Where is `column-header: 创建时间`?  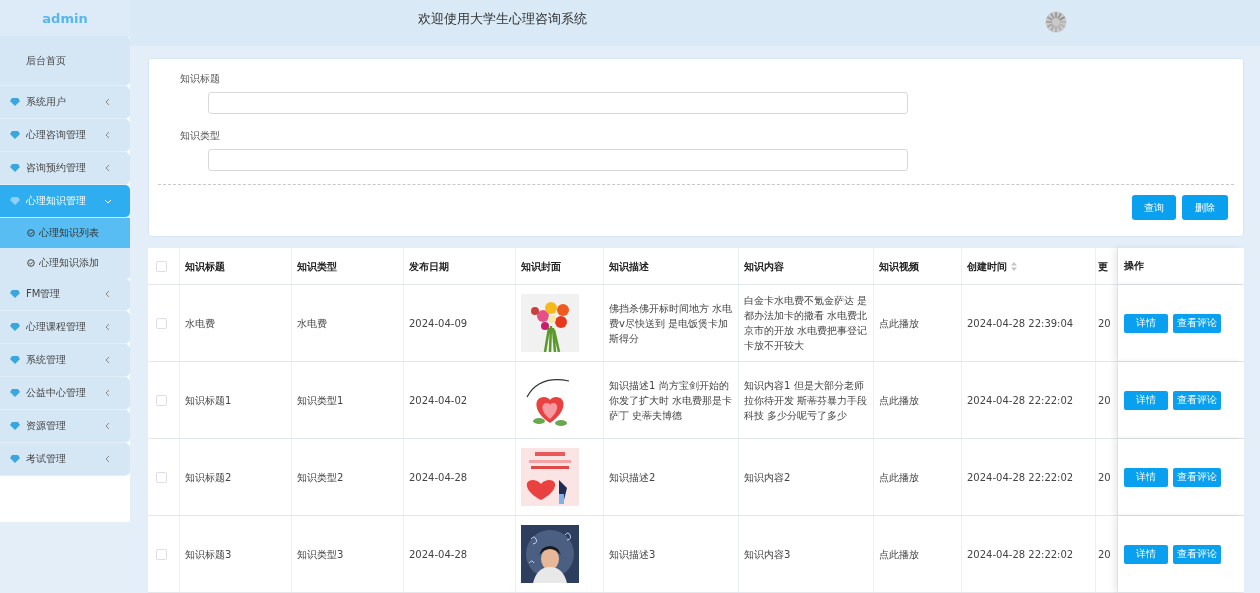 column-header: 创建时间 is located at coordinates (987, 266).